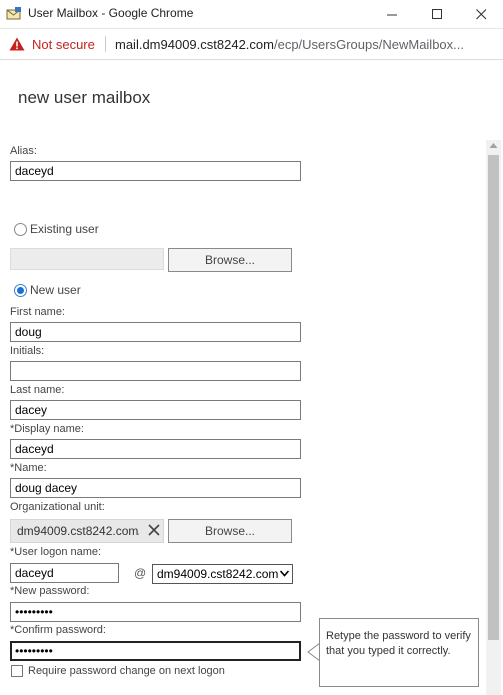  I want to click on existing-user-option: Existing user, so click(56, 229).